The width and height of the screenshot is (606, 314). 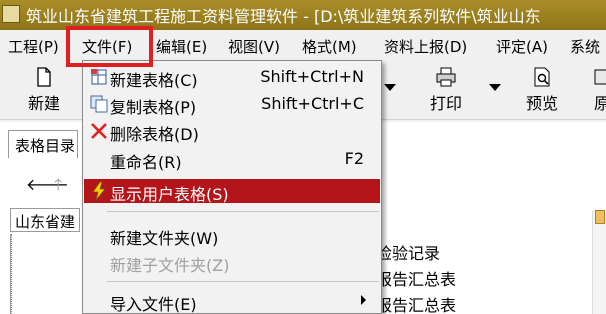 What do you see at coordinates (153, 107) in the screenshot?
I see `menu-item-label: 复制表格(P)` at bounding box center [153, 107].